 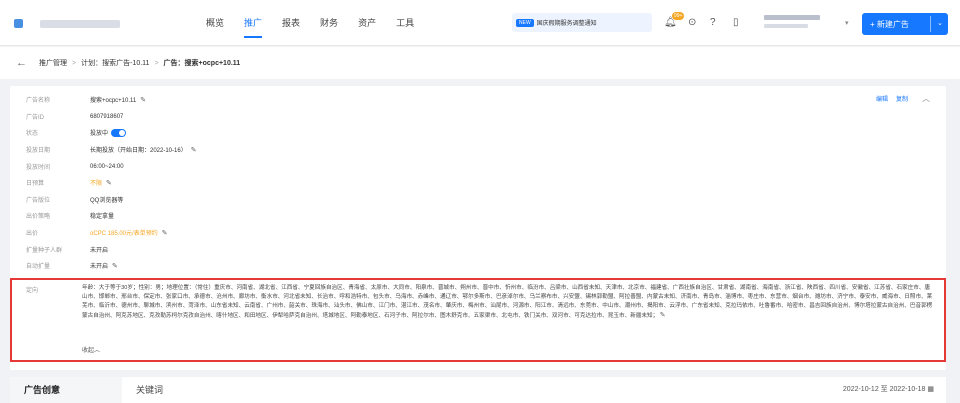 I want to click on field-seed-audience: 扩量种子人群 未开启, so click(x=67, y=251).